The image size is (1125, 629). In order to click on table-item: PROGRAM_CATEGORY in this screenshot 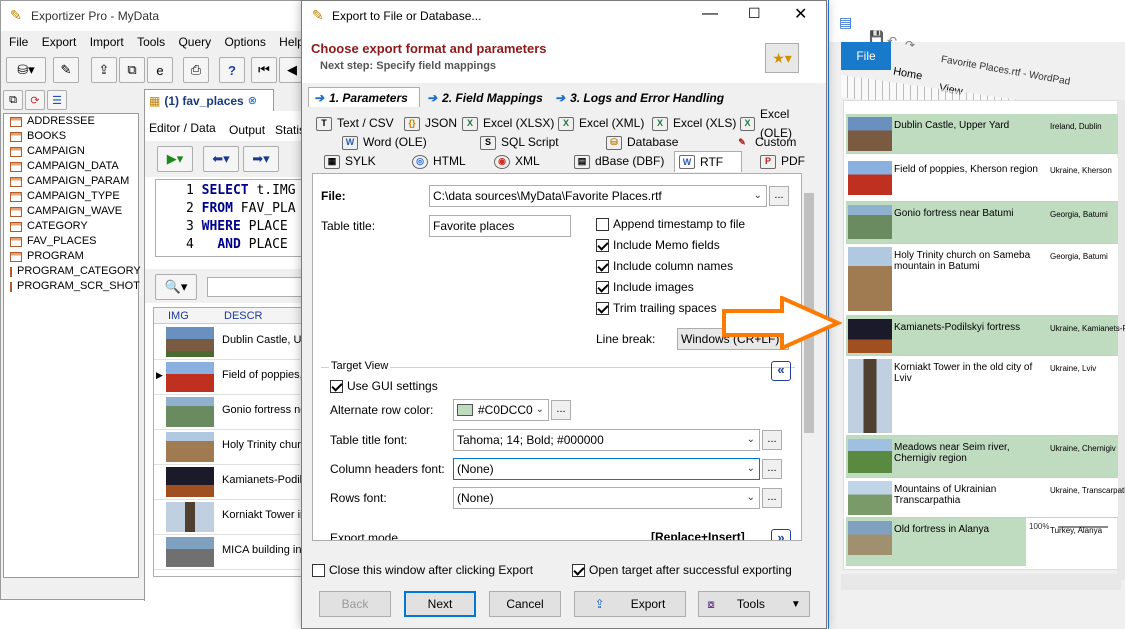, I will do `click(72, 271)`.